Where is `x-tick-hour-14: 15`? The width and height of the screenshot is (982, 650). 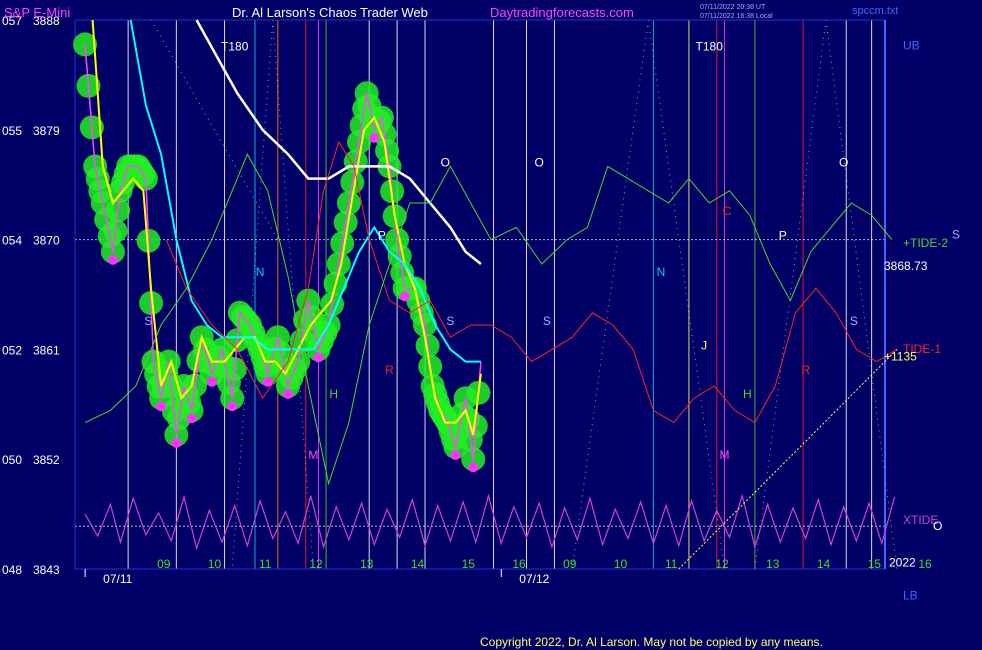
x-tick-hour-14: 15 is located at coordinates (875, 564).